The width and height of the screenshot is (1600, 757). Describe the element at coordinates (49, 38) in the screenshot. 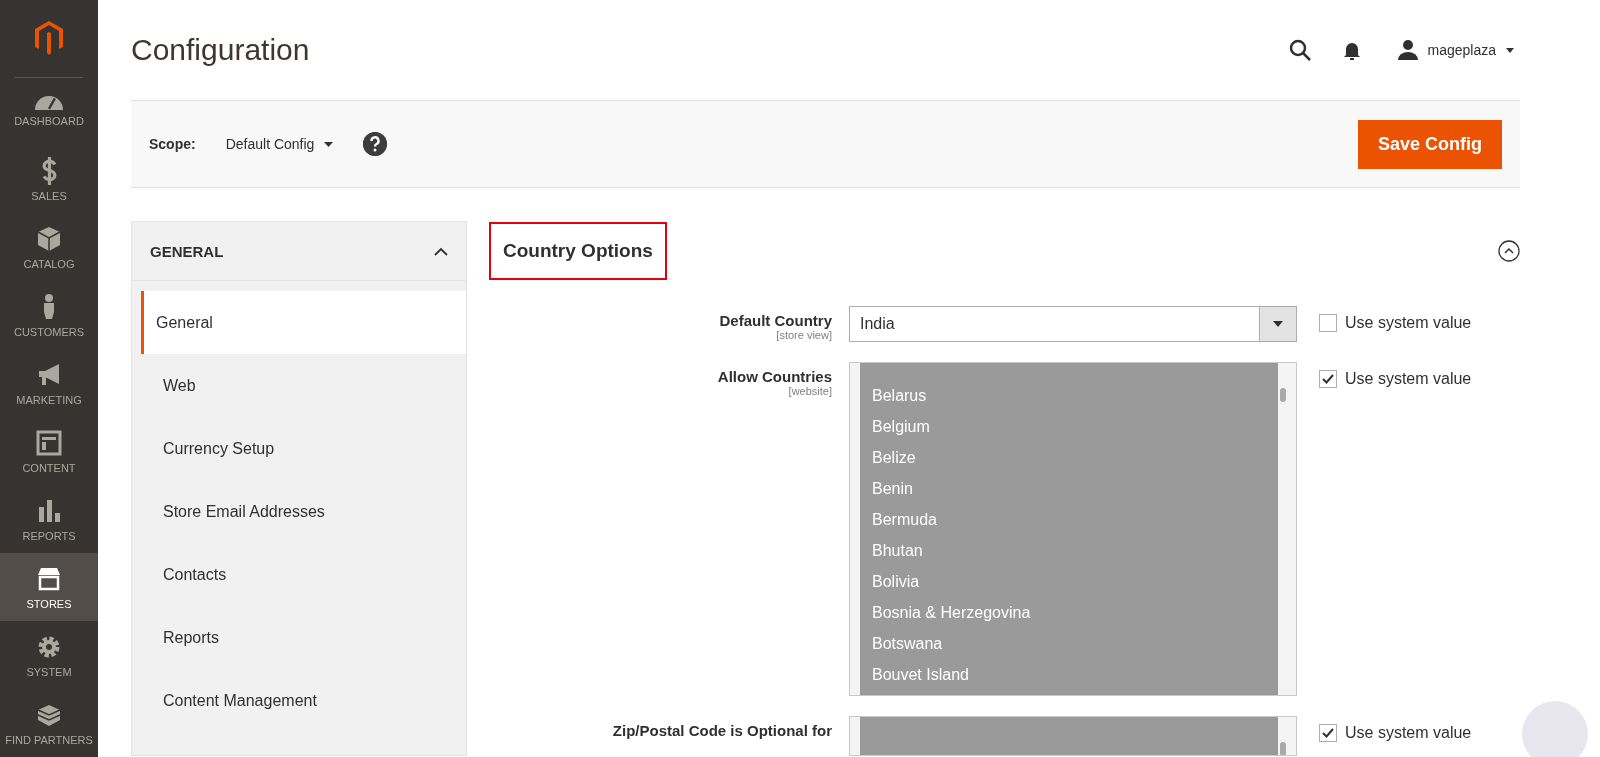

I see `logo-icon` at that location.